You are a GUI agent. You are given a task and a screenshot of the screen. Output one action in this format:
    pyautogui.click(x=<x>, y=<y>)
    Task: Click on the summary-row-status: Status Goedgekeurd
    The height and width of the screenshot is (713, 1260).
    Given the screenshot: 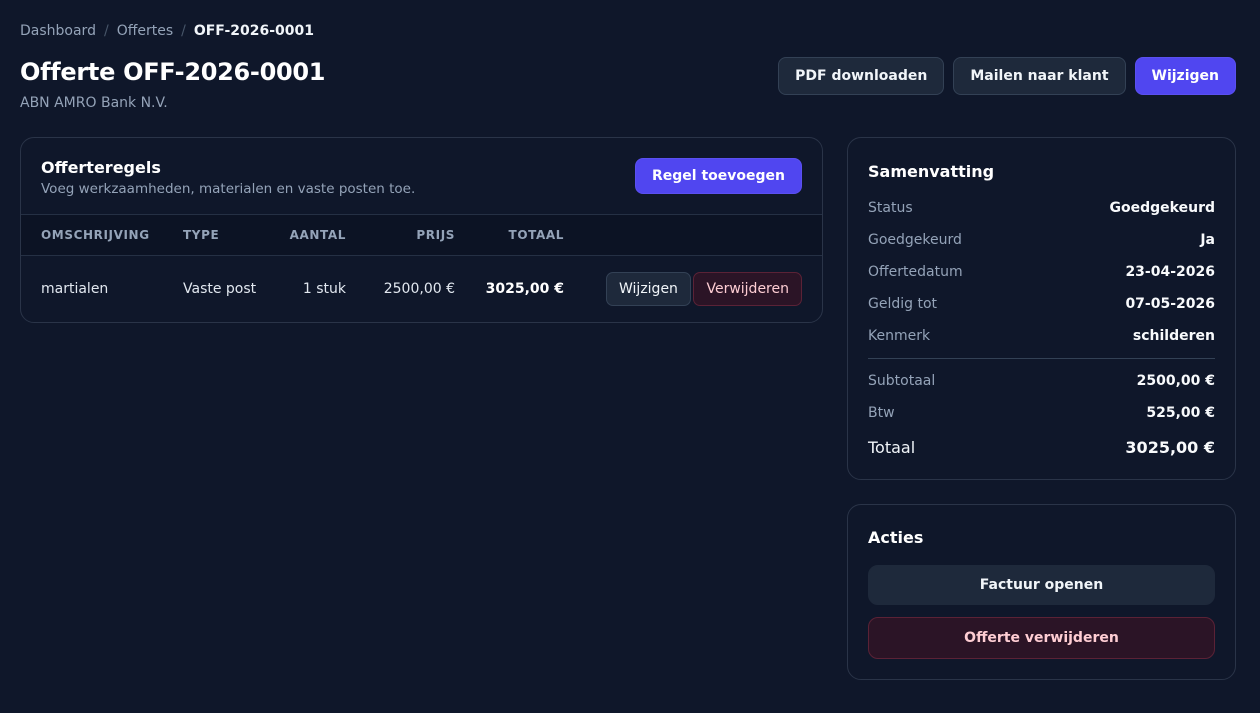 What is the action you would take?
    pyautogui.click(x=1041, y=208)
    